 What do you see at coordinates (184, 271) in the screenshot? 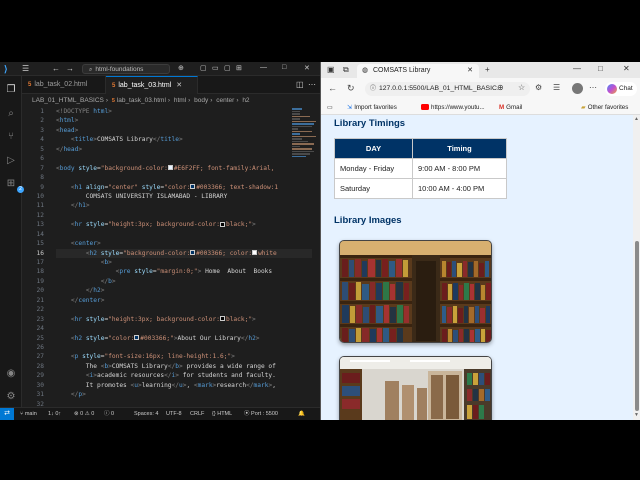
I see `code-line: <pre style="margin:0;"> Home About Books` at bounding box center [184, 271].